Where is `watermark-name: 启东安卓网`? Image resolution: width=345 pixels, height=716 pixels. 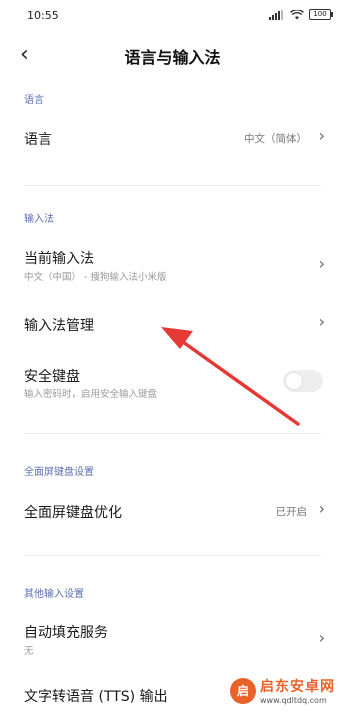 watermark-name: 启东安卓网 is located at coordinates (297, 687).